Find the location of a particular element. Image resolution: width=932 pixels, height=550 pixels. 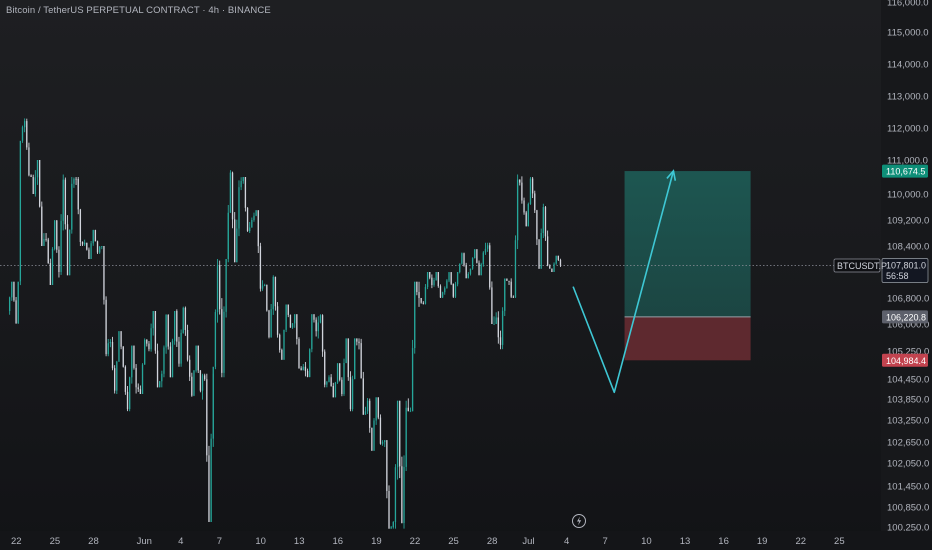

price-tick-label: 109,200.0 is located at coordinates (908, 221).